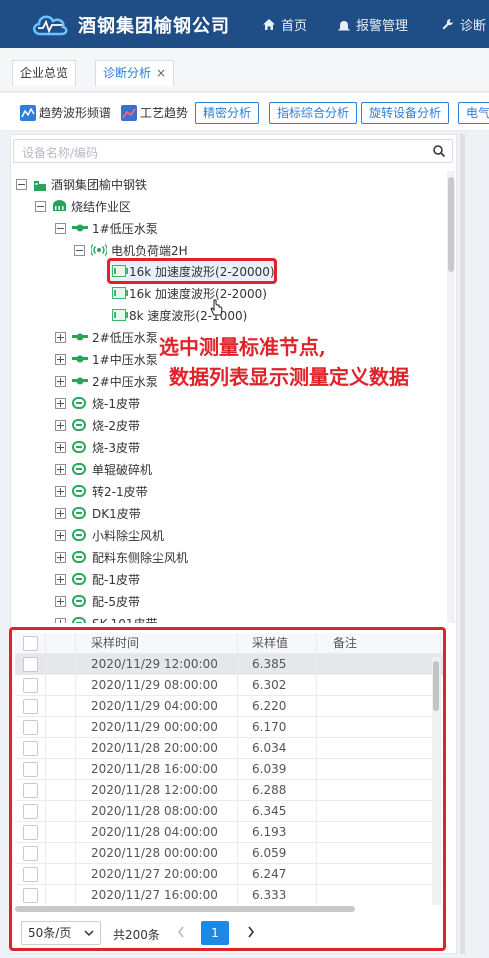 Image resolution: width=489 pixels, height=958 pixels. I want to click on table-row: 2020/11/27 20:00:00 6.247, so click(229, 874).